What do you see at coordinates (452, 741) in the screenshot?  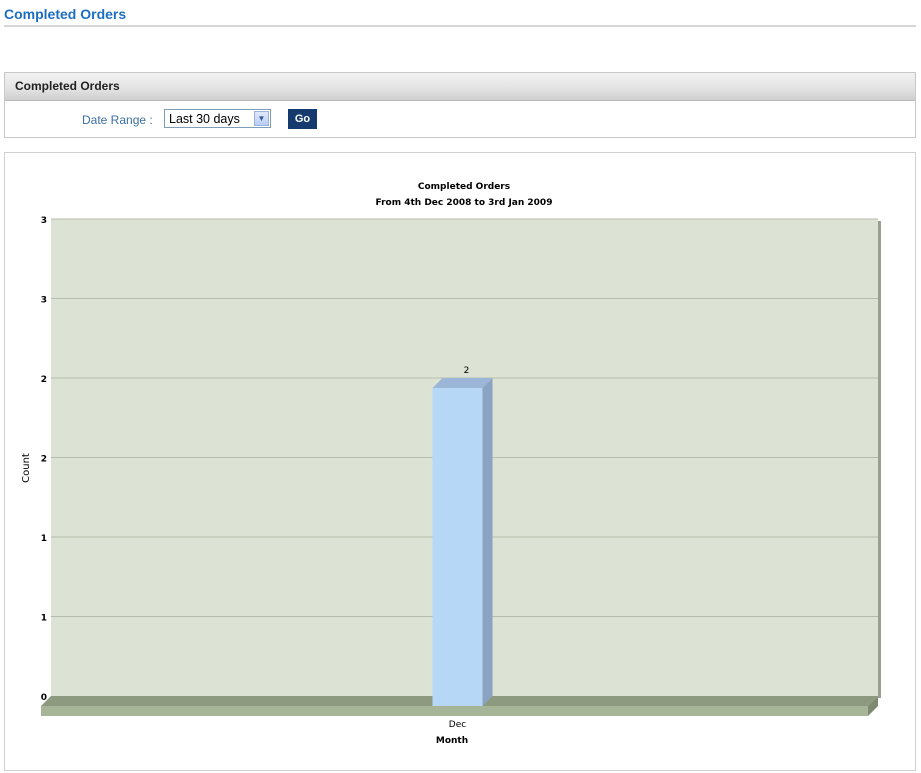 I see `x-axis-label: Month` at bounding box center [452, 741].